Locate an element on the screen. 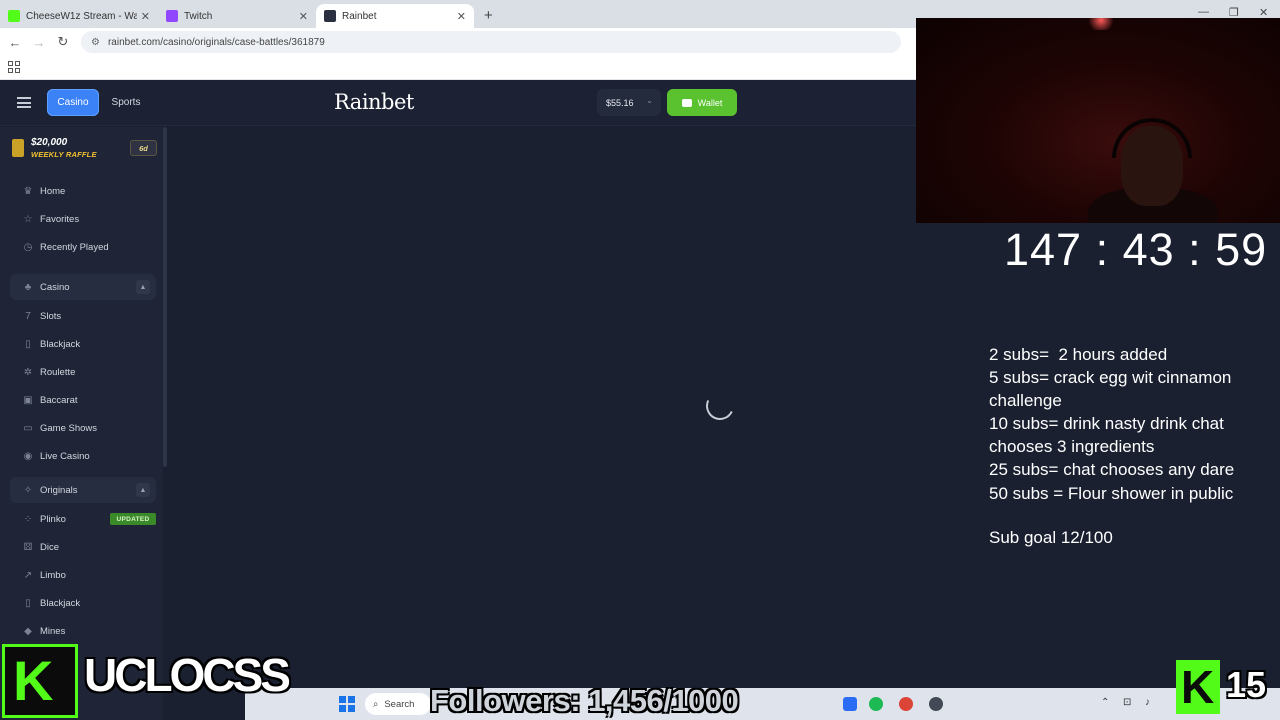 Image resolution: width=1280 pixels, height=720 pixels. sidebar-item-home: ♛ Home is located at coordinates (83, 191).